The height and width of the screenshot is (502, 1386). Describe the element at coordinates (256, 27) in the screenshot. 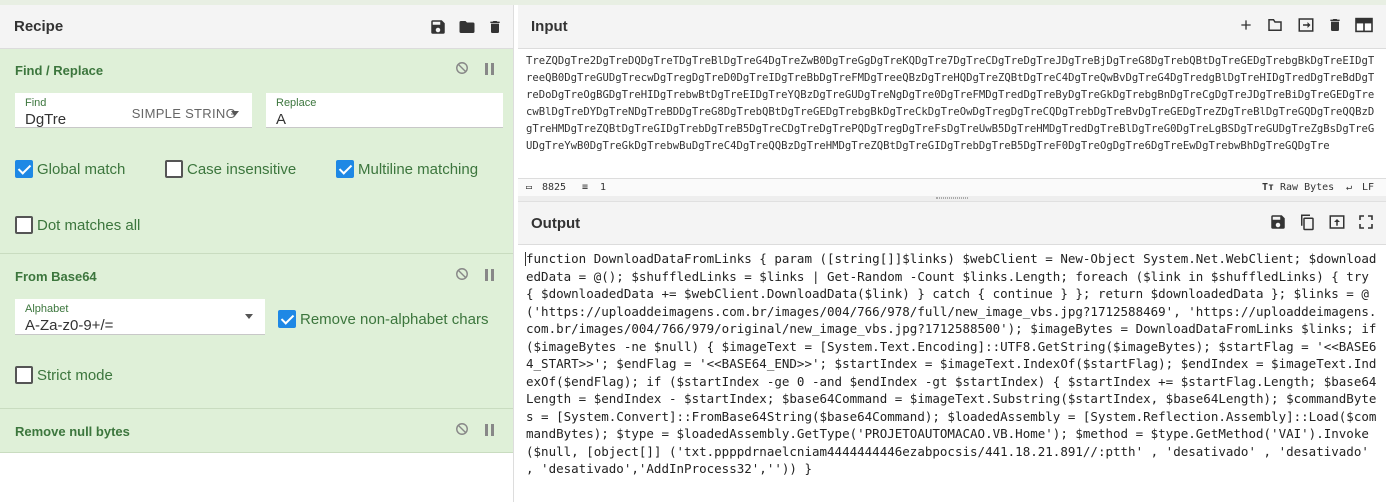

I see `recipe-header: Recipe` at that location.